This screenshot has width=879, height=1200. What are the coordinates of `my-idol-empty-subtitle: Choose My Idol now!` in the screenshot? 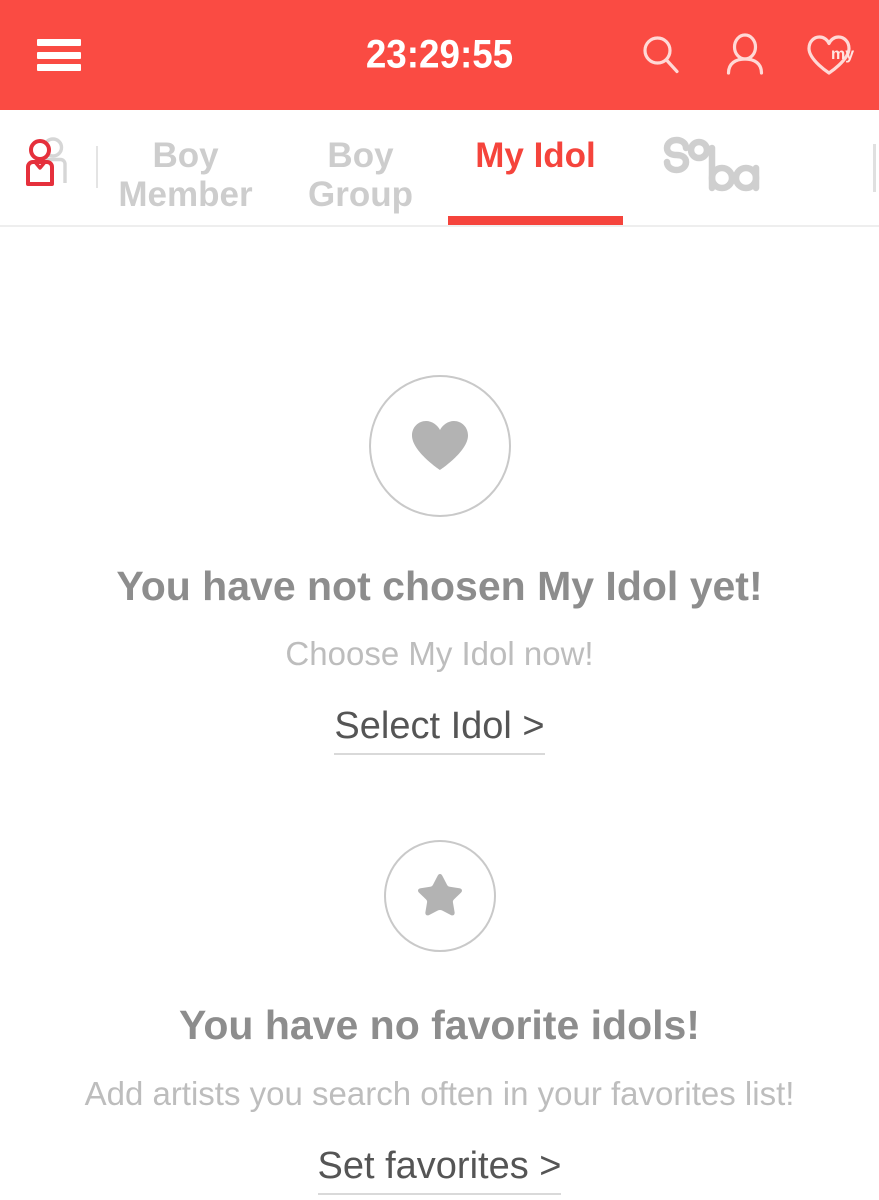 It's located at (439, 653).